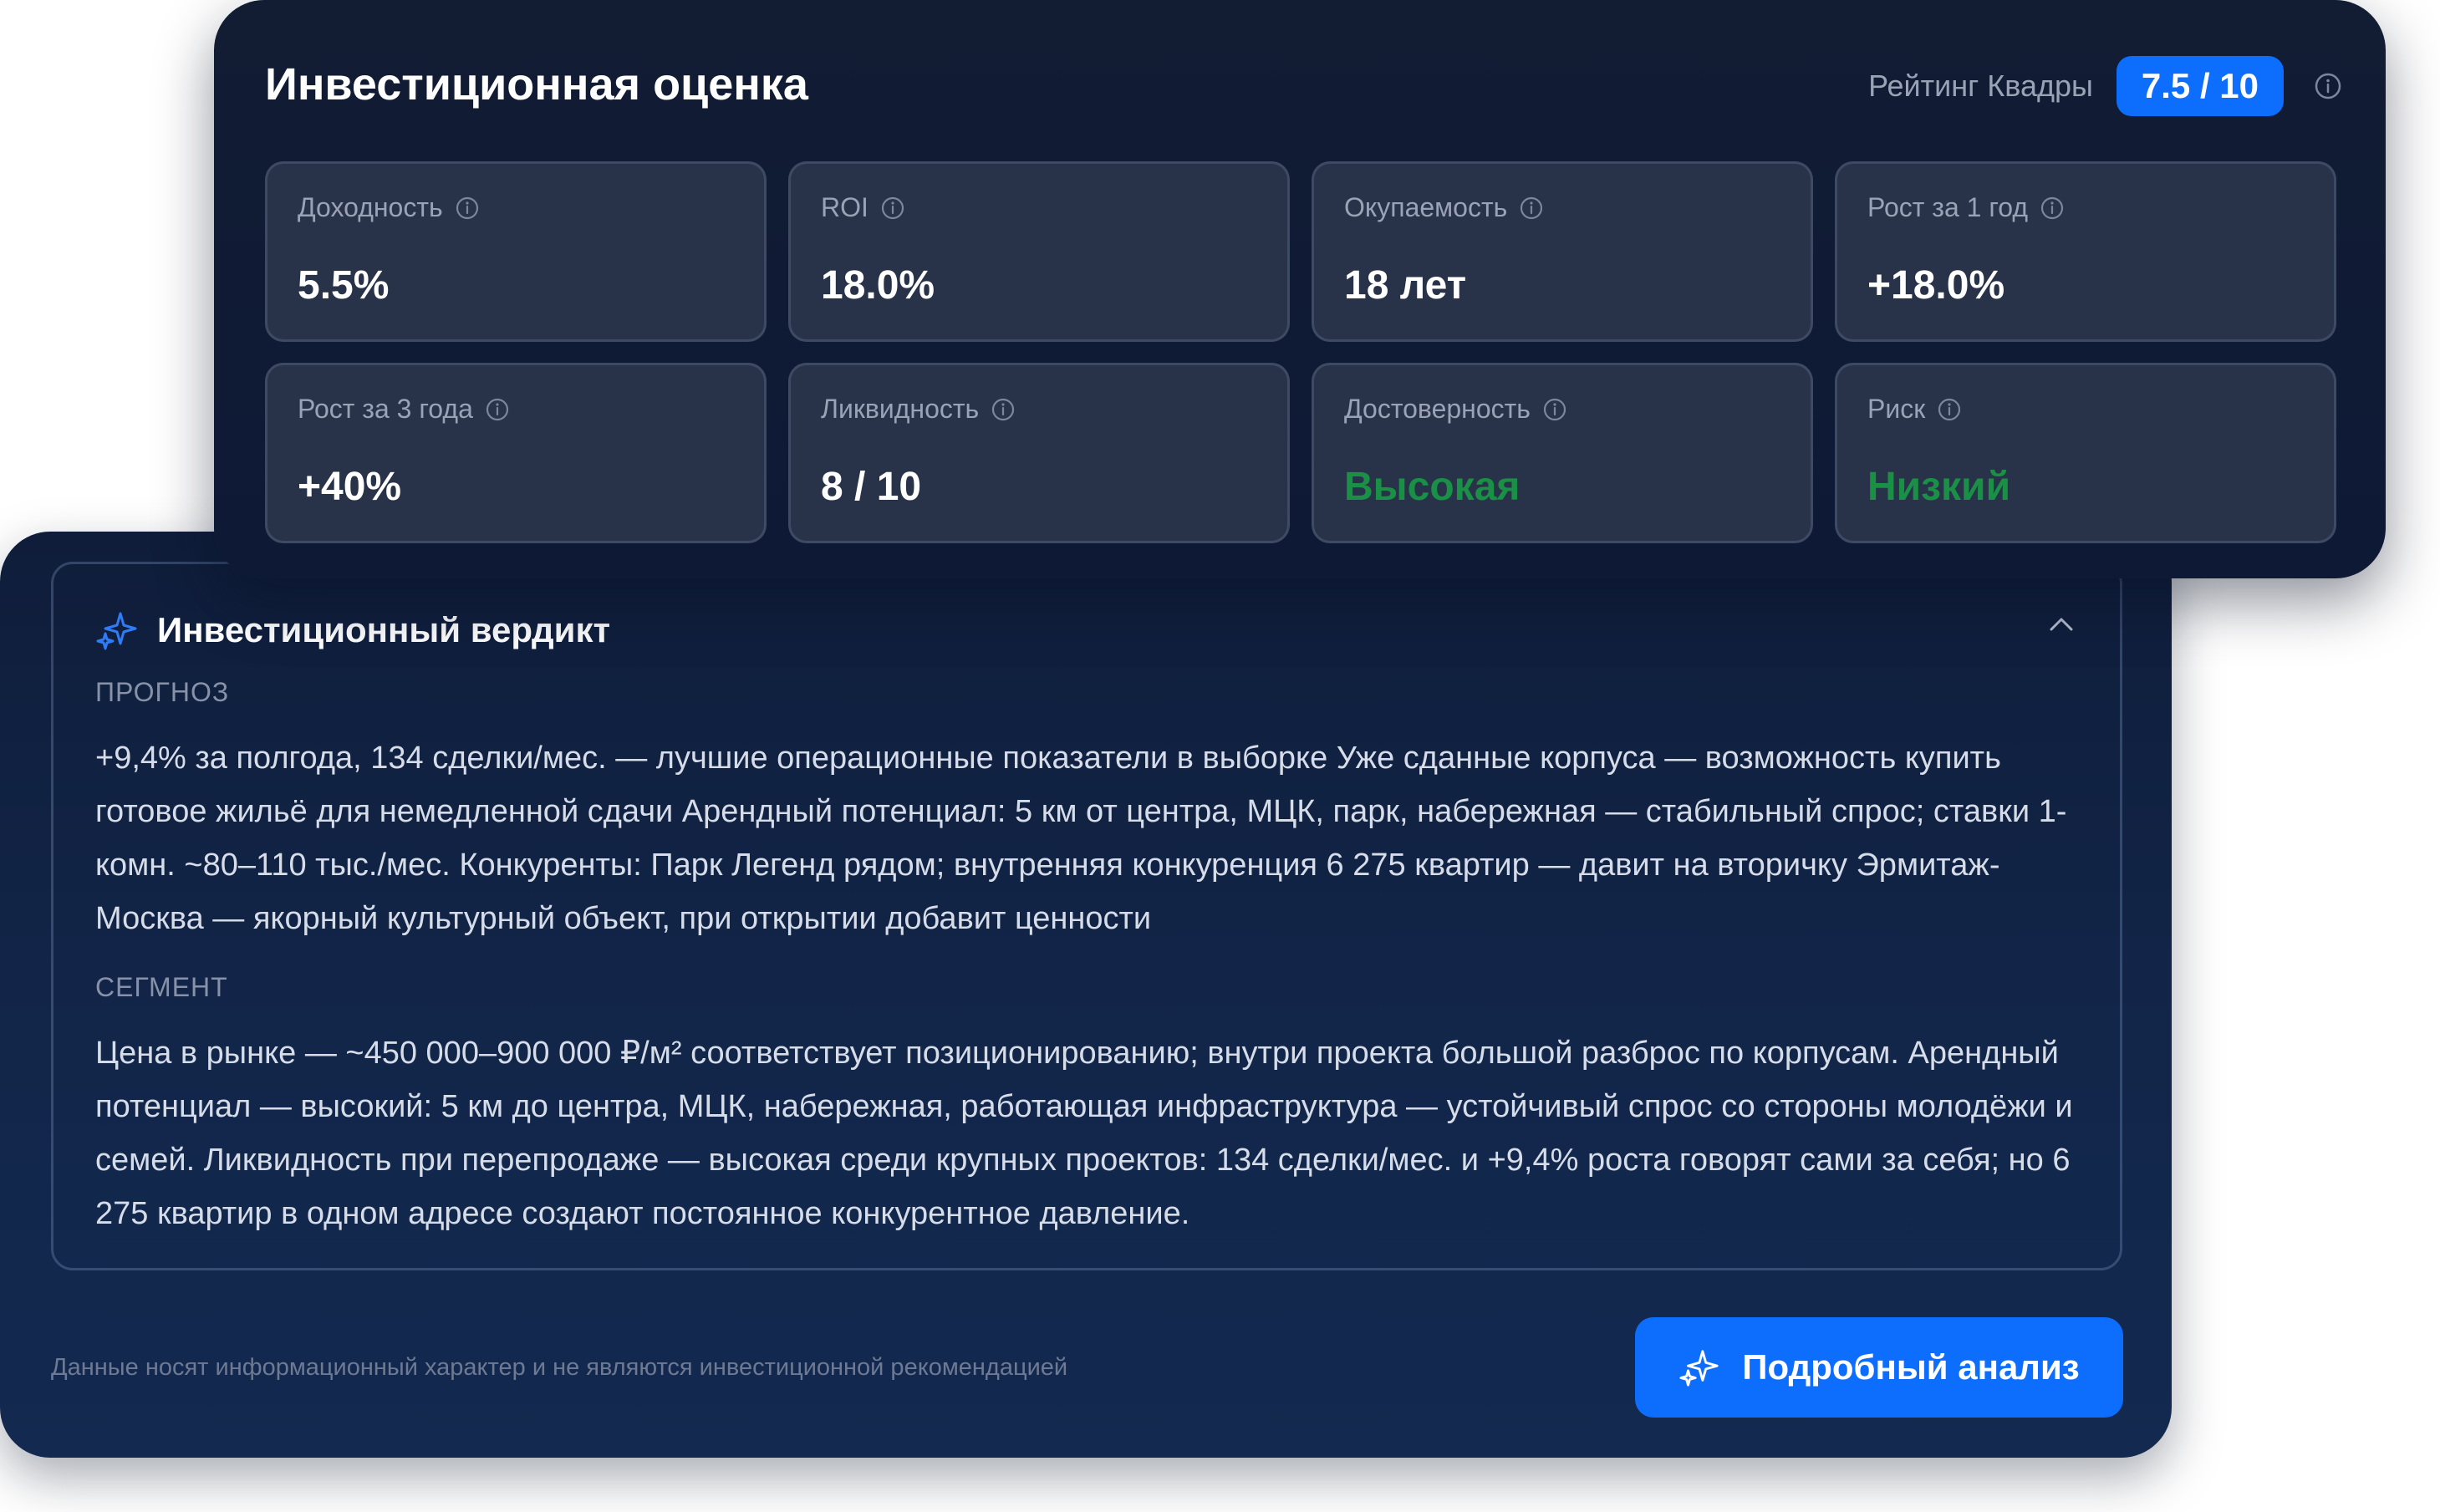 The width and height of the screenshot is (2440, 1512). What do you see at coordinates (1948, 207) in the screenshot?
I see `metric-label-text: Рост за 1 год` at bounding box center [1948, 207].